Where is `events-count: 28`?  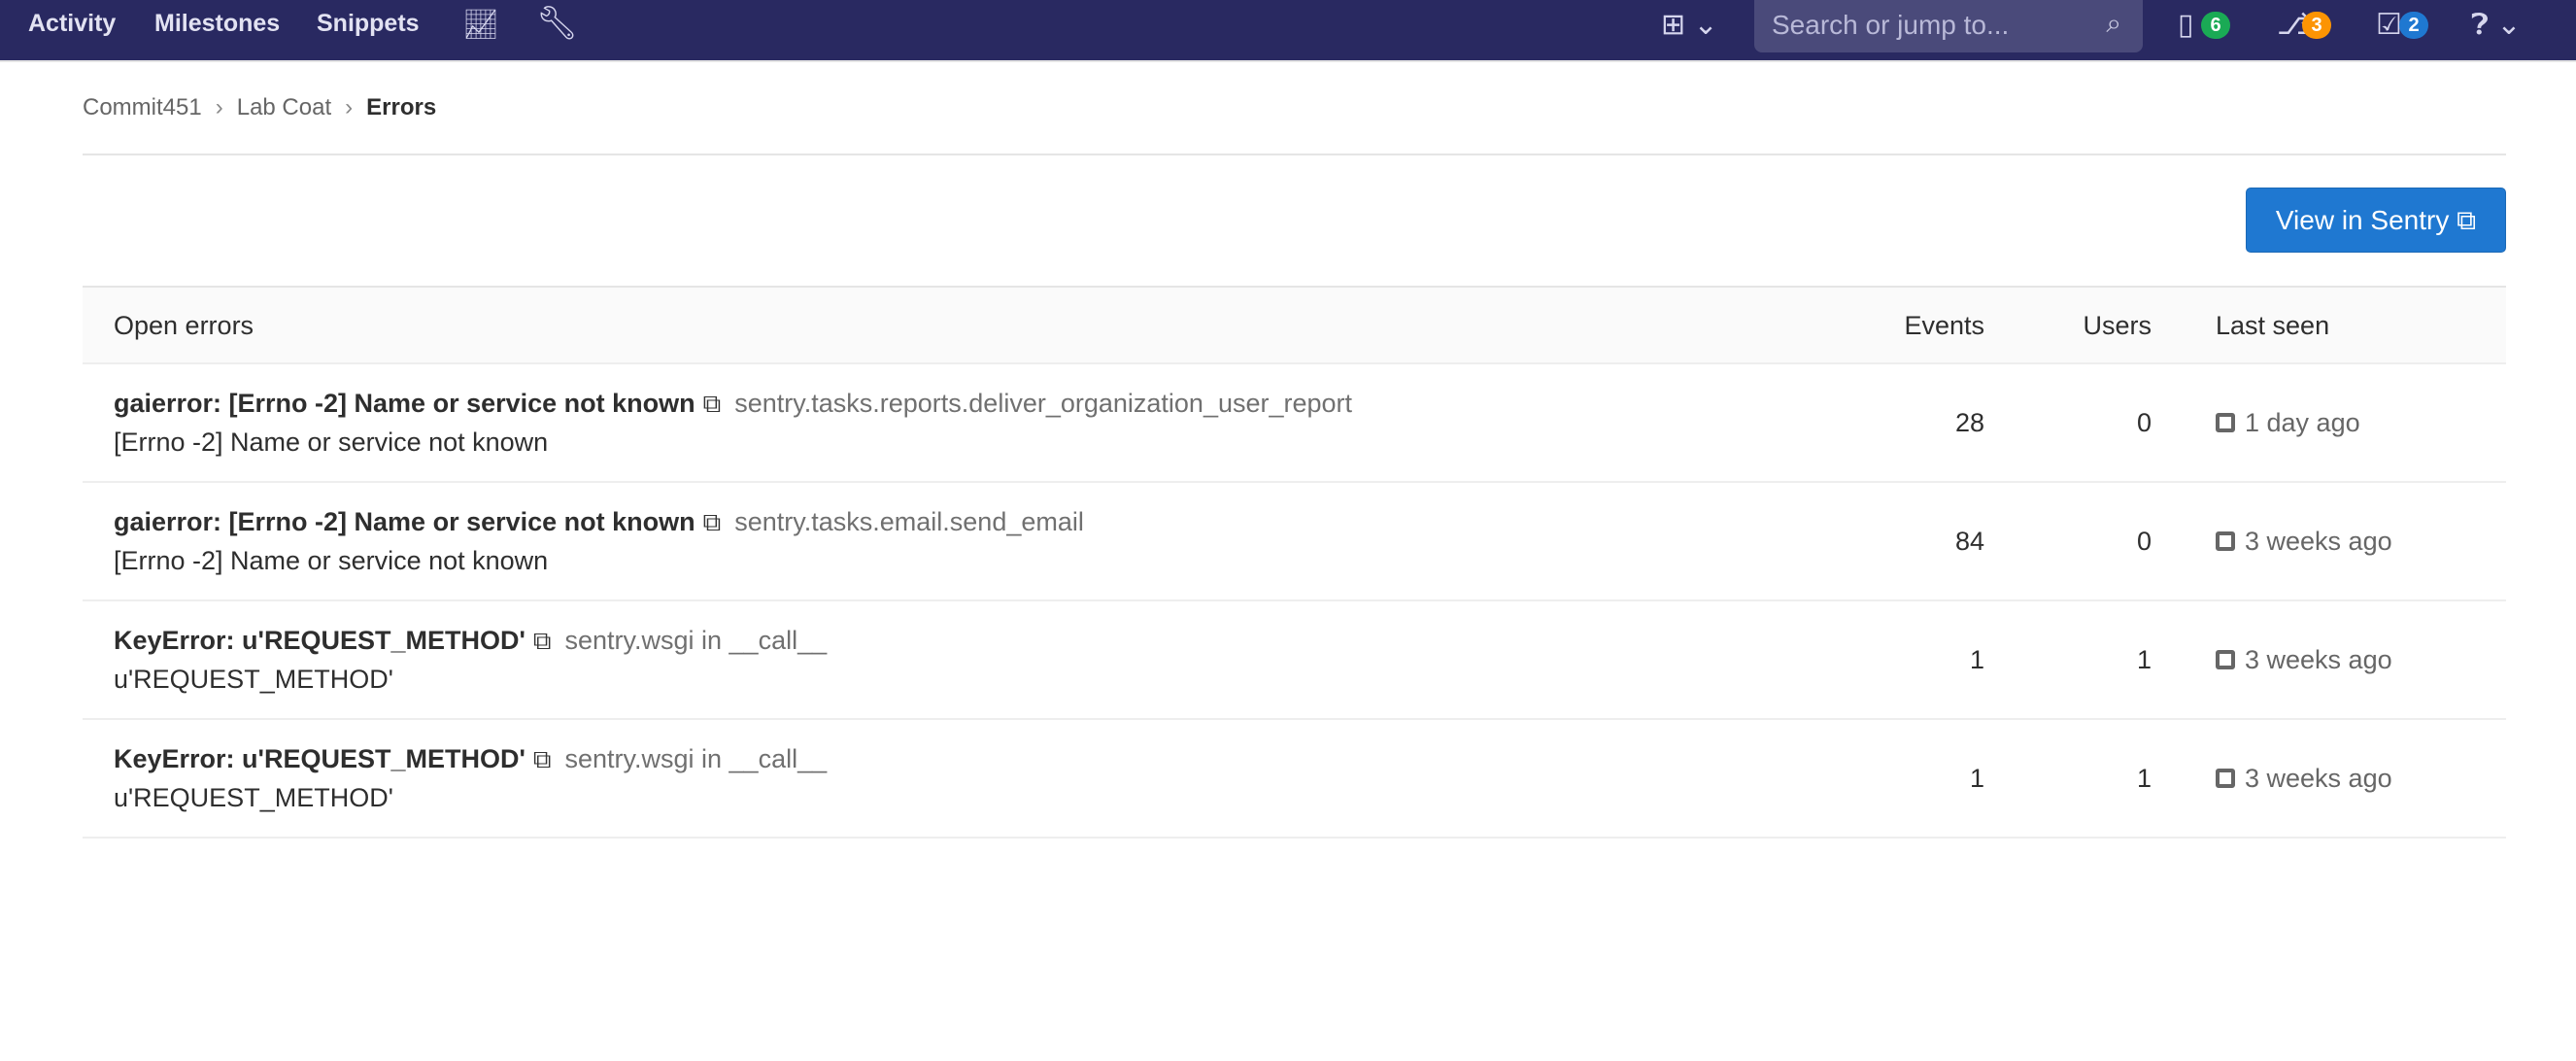
events-count: 28 is located at coordinates (1969, 422).